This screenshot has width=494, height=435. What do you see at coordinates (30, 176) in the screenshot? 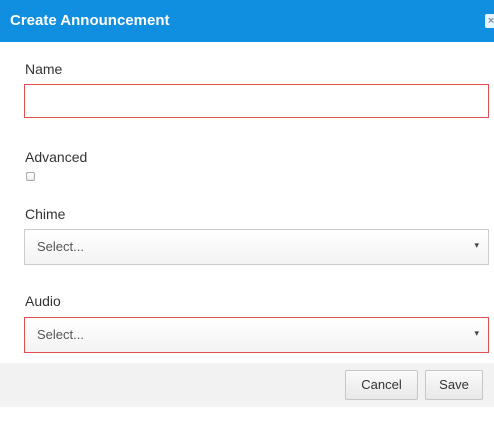
I see `advanced-checkbox` at bounding box center [30, 176].